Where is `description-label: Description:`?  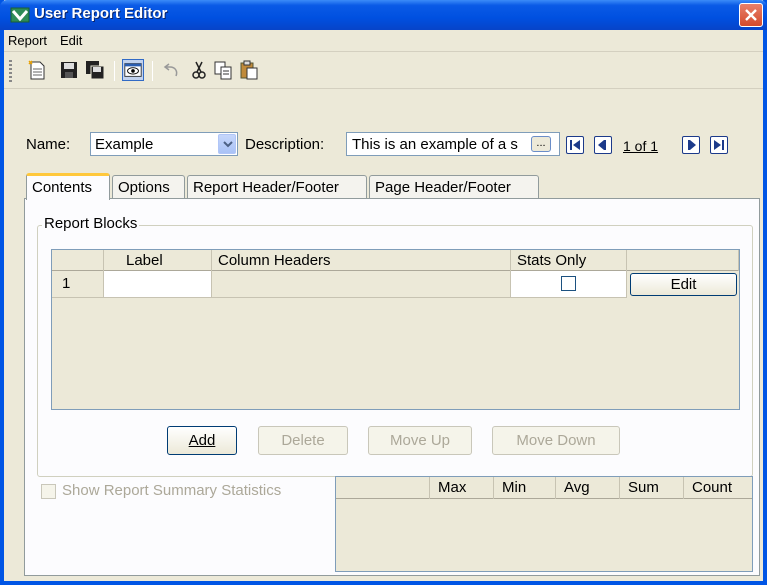 description-label: Description: is located at coordinates (285, 144).